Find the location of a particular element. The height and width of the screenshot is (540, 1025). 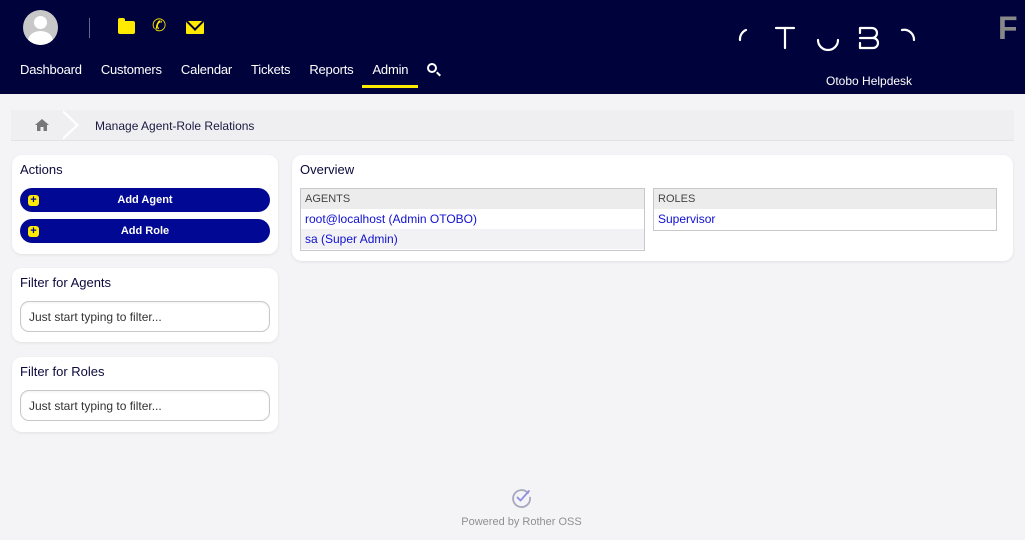

filter-roles-title: Filter for Roles is located at coordinates (62, 371).